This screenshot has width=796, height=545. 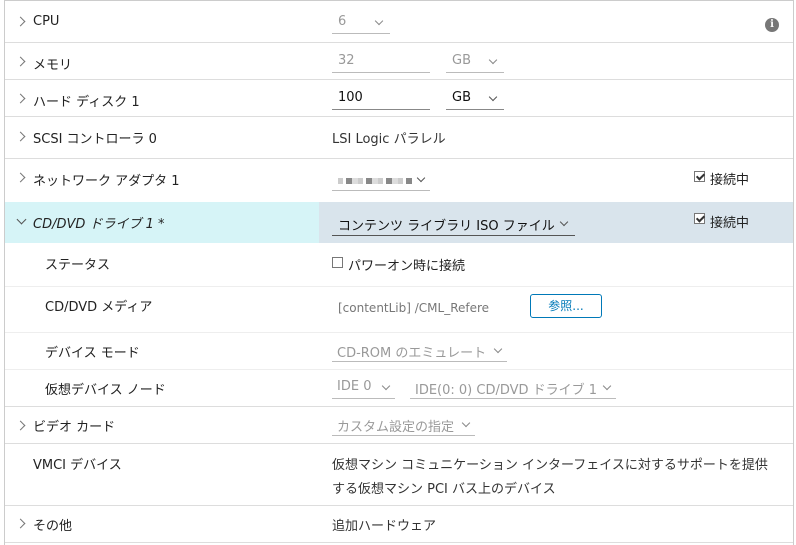 What do you see at coordinates (399, 22) in the screenshot?
I see `row-cpu: CPU 6 i` at bounding box center [399, 22].